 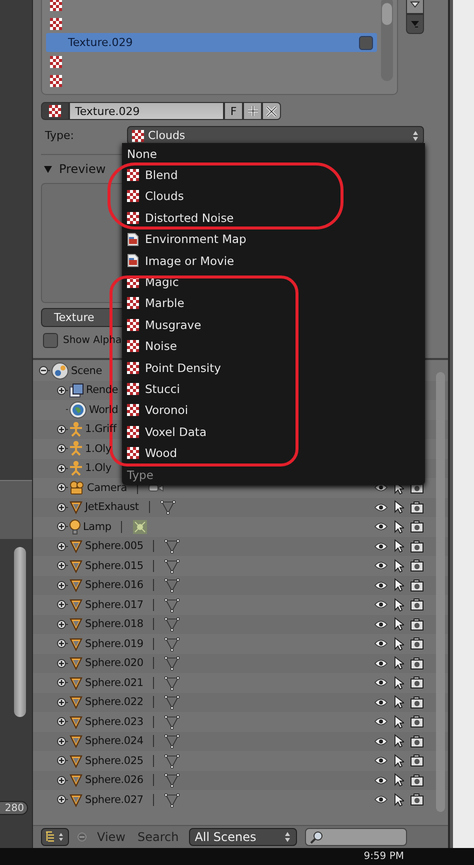 What do you see at coordinates (273, 282) in the screenshot?
I see `menu-item: Magic` at bounding box center [273, 282].